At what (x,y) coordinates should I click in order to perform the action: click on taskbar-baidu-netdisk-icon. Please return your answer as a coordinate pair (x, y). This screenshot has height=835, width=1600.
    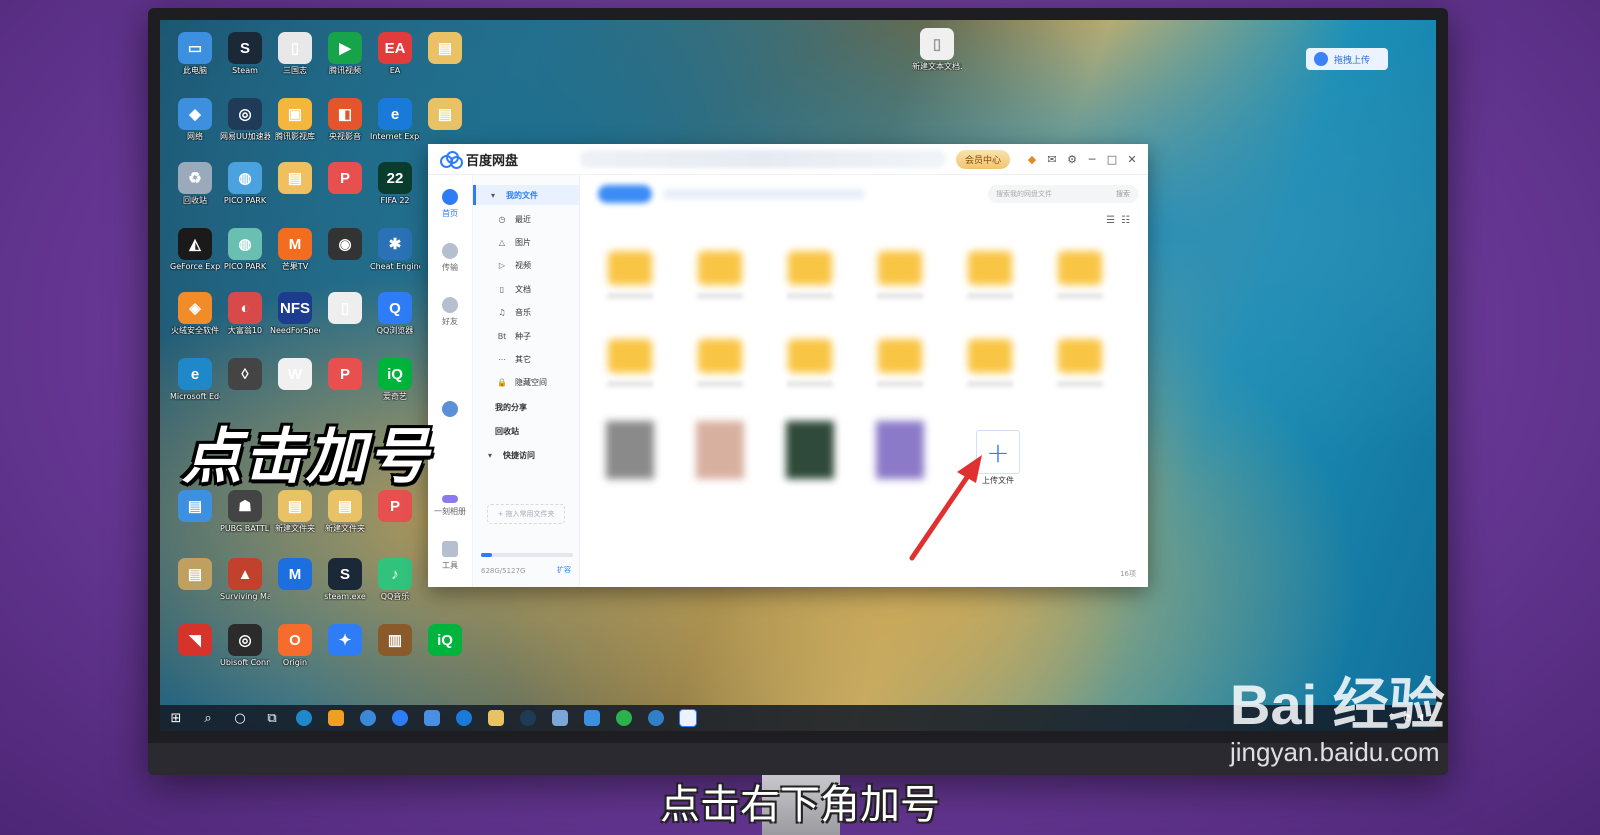
    Looking at the image, I should click on (688, 718).